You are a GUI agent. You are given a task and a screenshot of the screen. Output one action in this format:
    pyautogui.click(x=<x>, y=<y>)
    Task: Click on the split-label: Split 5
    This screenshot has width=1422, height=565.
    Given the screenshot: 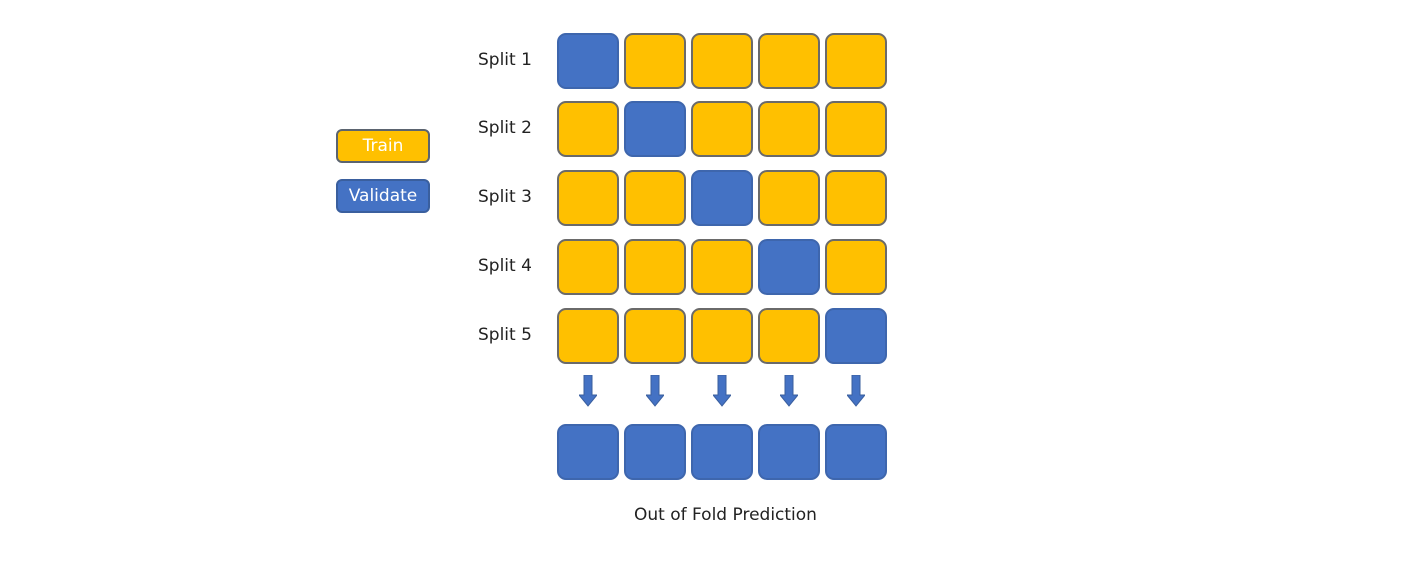 What is the action you would take?
    pyautogui.click(x=505, y=335)
    